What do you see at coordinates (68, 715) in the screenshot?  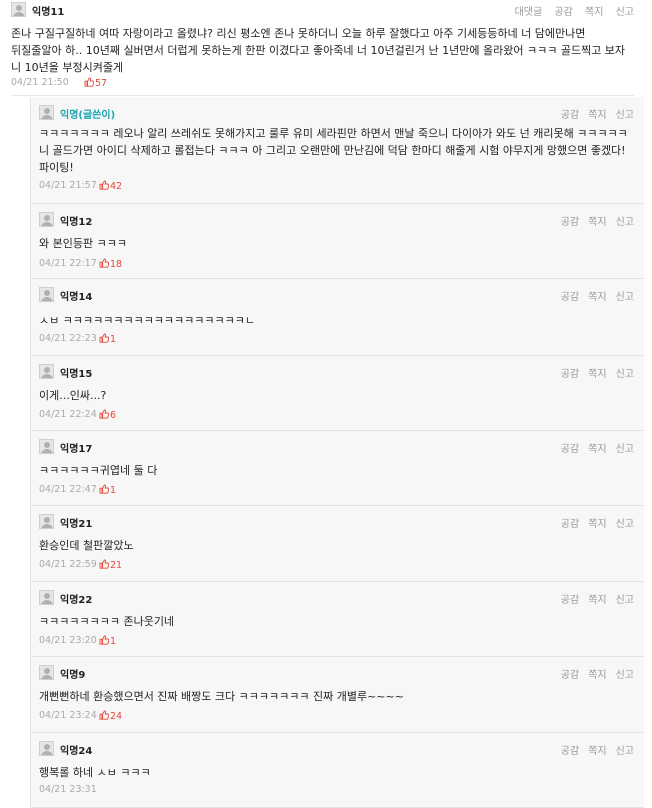 I see `reply-time: 04/21 23:24` at bounding box center [68, 715].